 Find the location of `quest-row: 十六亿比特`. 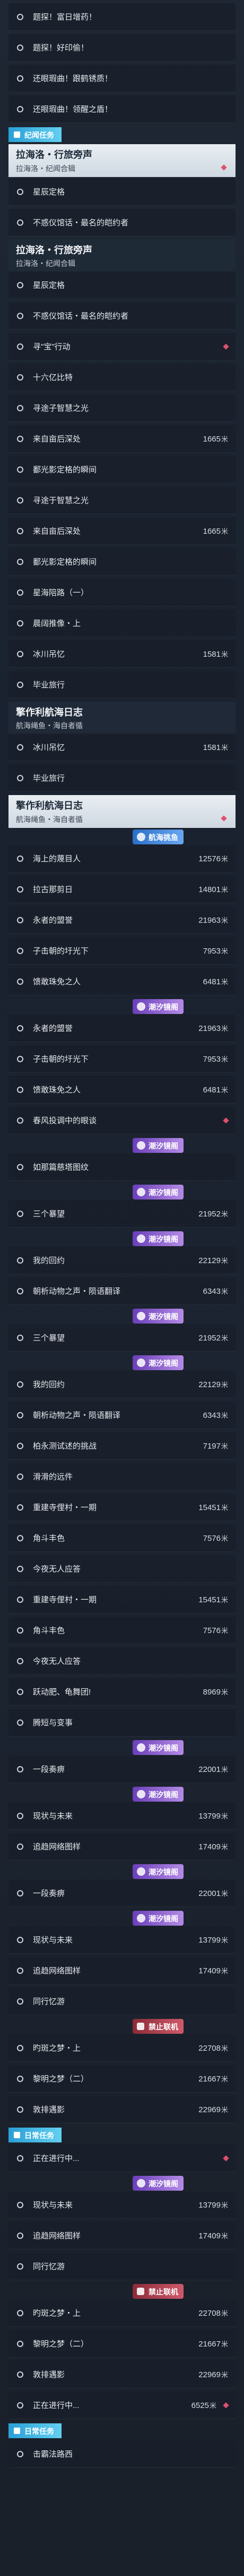

quest-row: 十六亿比特 is located at coordinates (122, 377).